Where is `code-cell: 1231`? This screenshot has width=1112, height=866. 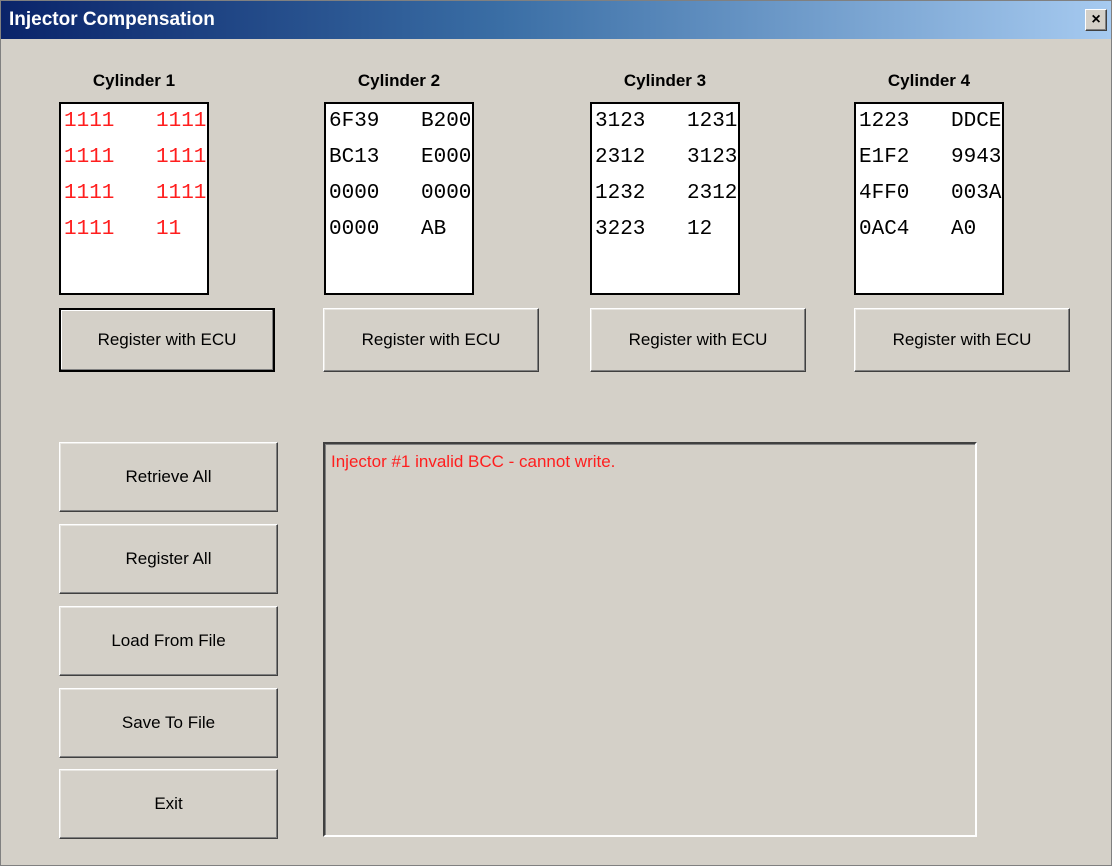 code-cell: 1231 is located at coordinates (712, 121).